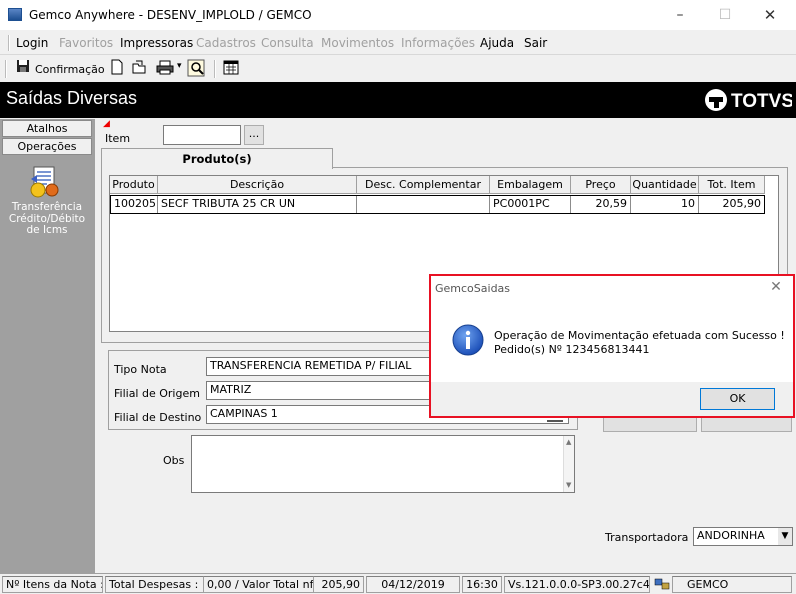 This screenshot has width=796, height=594. What do you see at coordinates (770, 15) in the screenshot?
I see `close-button: ✕` at bounding box center [770, 15].